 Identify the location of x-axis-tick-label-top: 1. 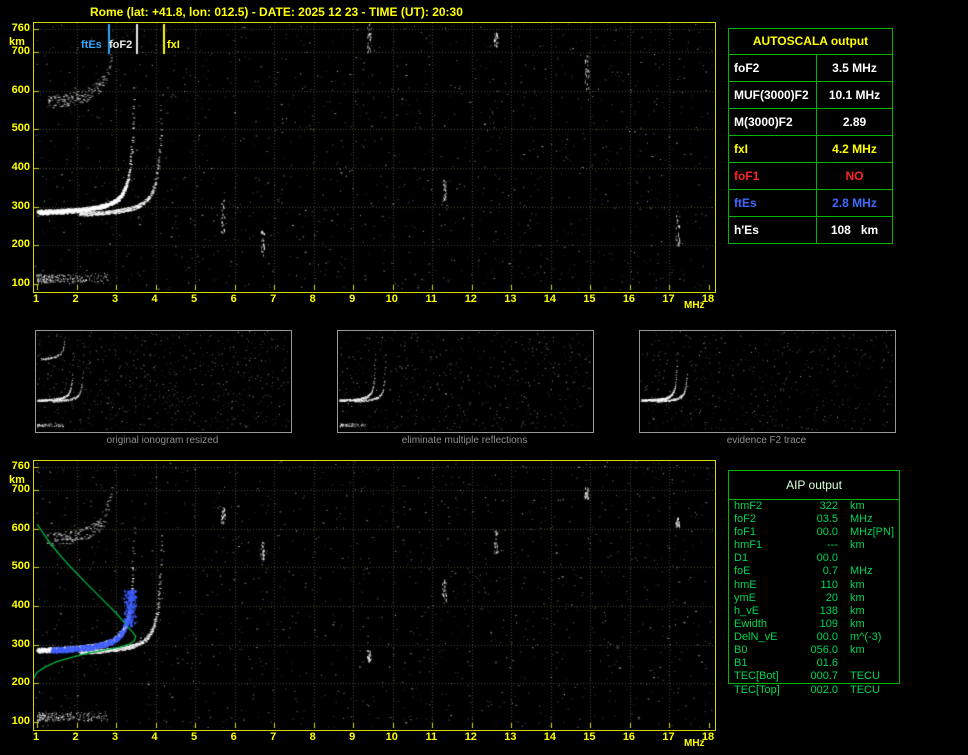
(36, 299).